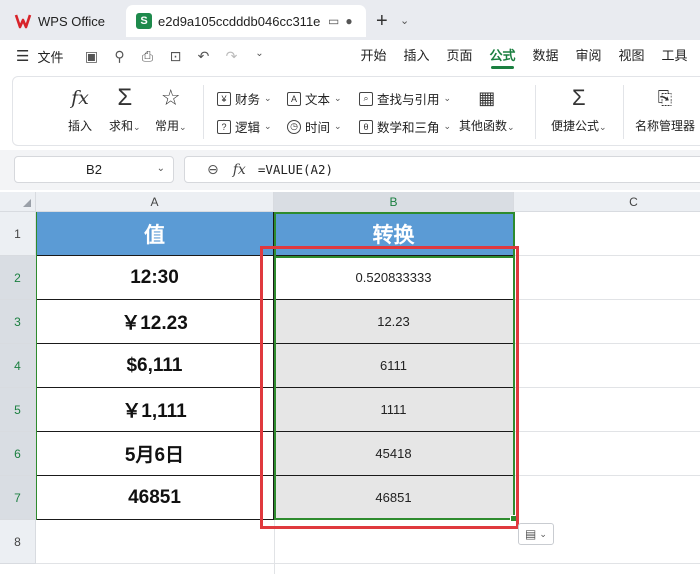 The width and height of the screenshot is (700, 574). I want to click on cell-b5: 1111, so click(394, 410).